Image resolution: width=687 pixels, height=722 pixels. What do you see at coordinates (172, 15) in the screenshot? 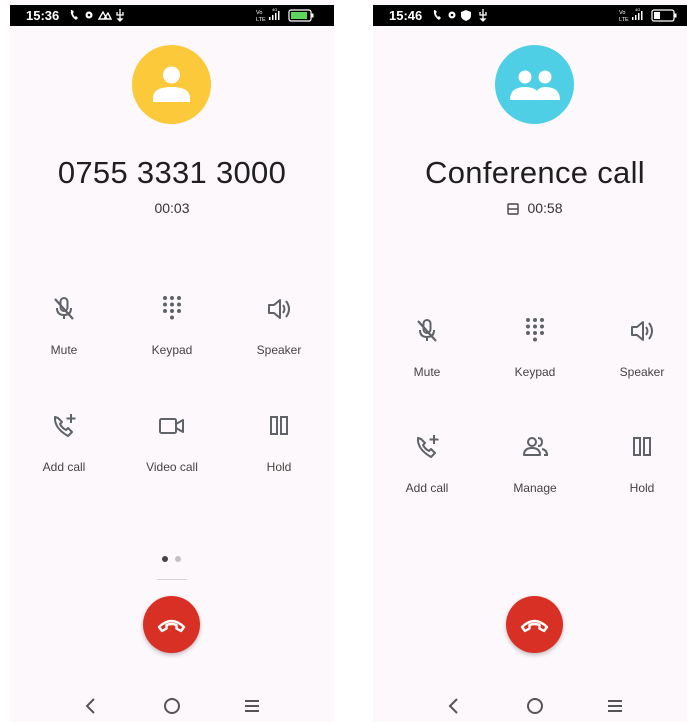
I see `status-bar: 15:36 Vo LTE 4G` at bounding box center [172, 15].